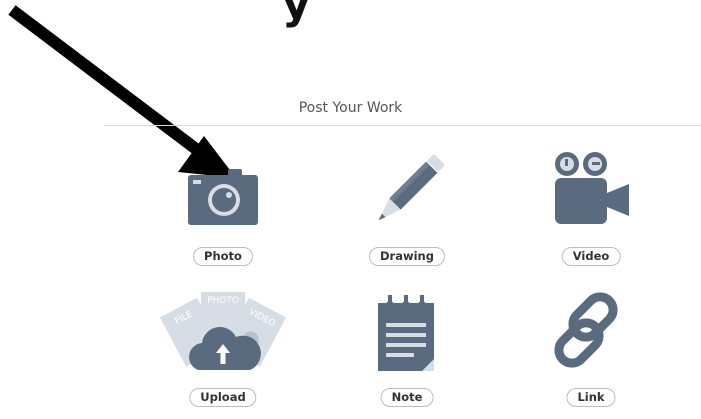 Image resolution: width=701 pixels, height=419 pixels. I want to click on section-title: Post Your Work, so click(350, 108).